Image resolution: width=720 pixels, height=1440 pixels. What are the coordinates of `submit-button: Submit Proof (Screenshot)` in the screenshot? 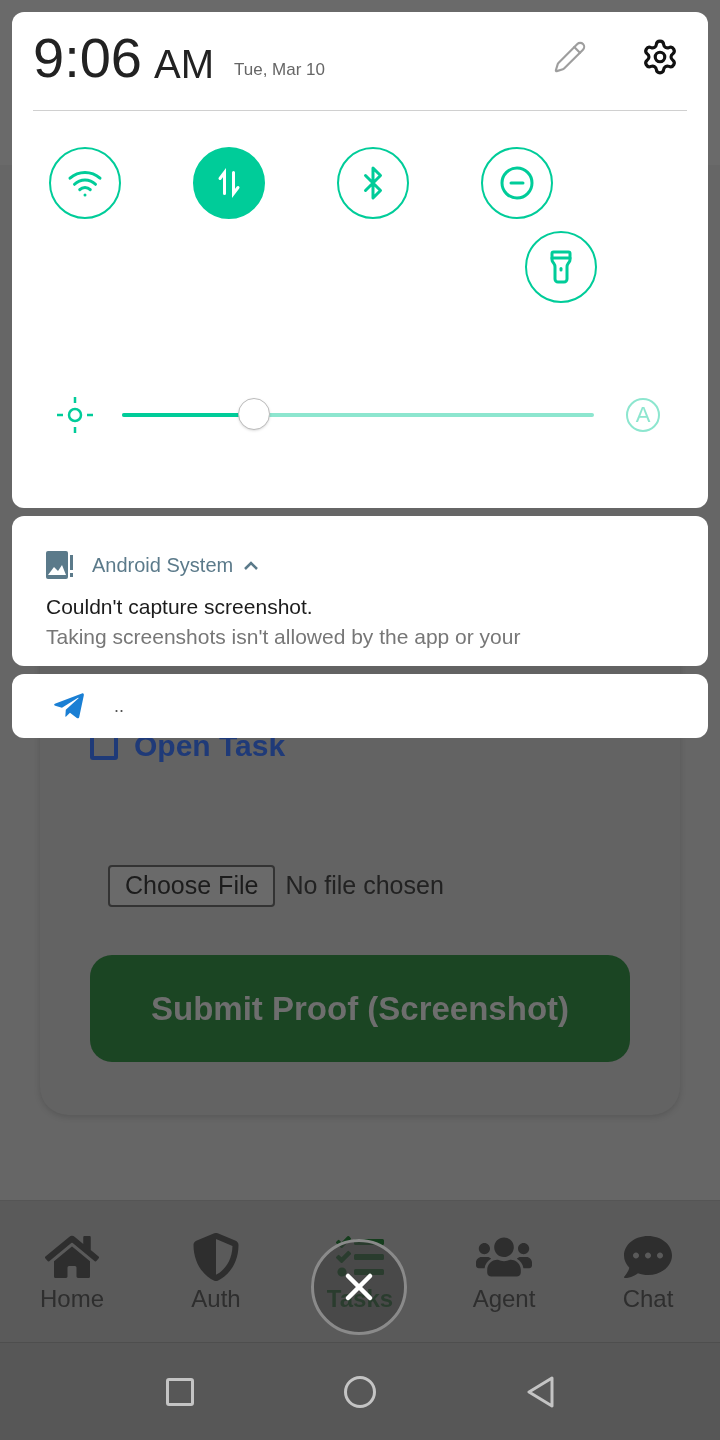 It's located at (360, 1008).